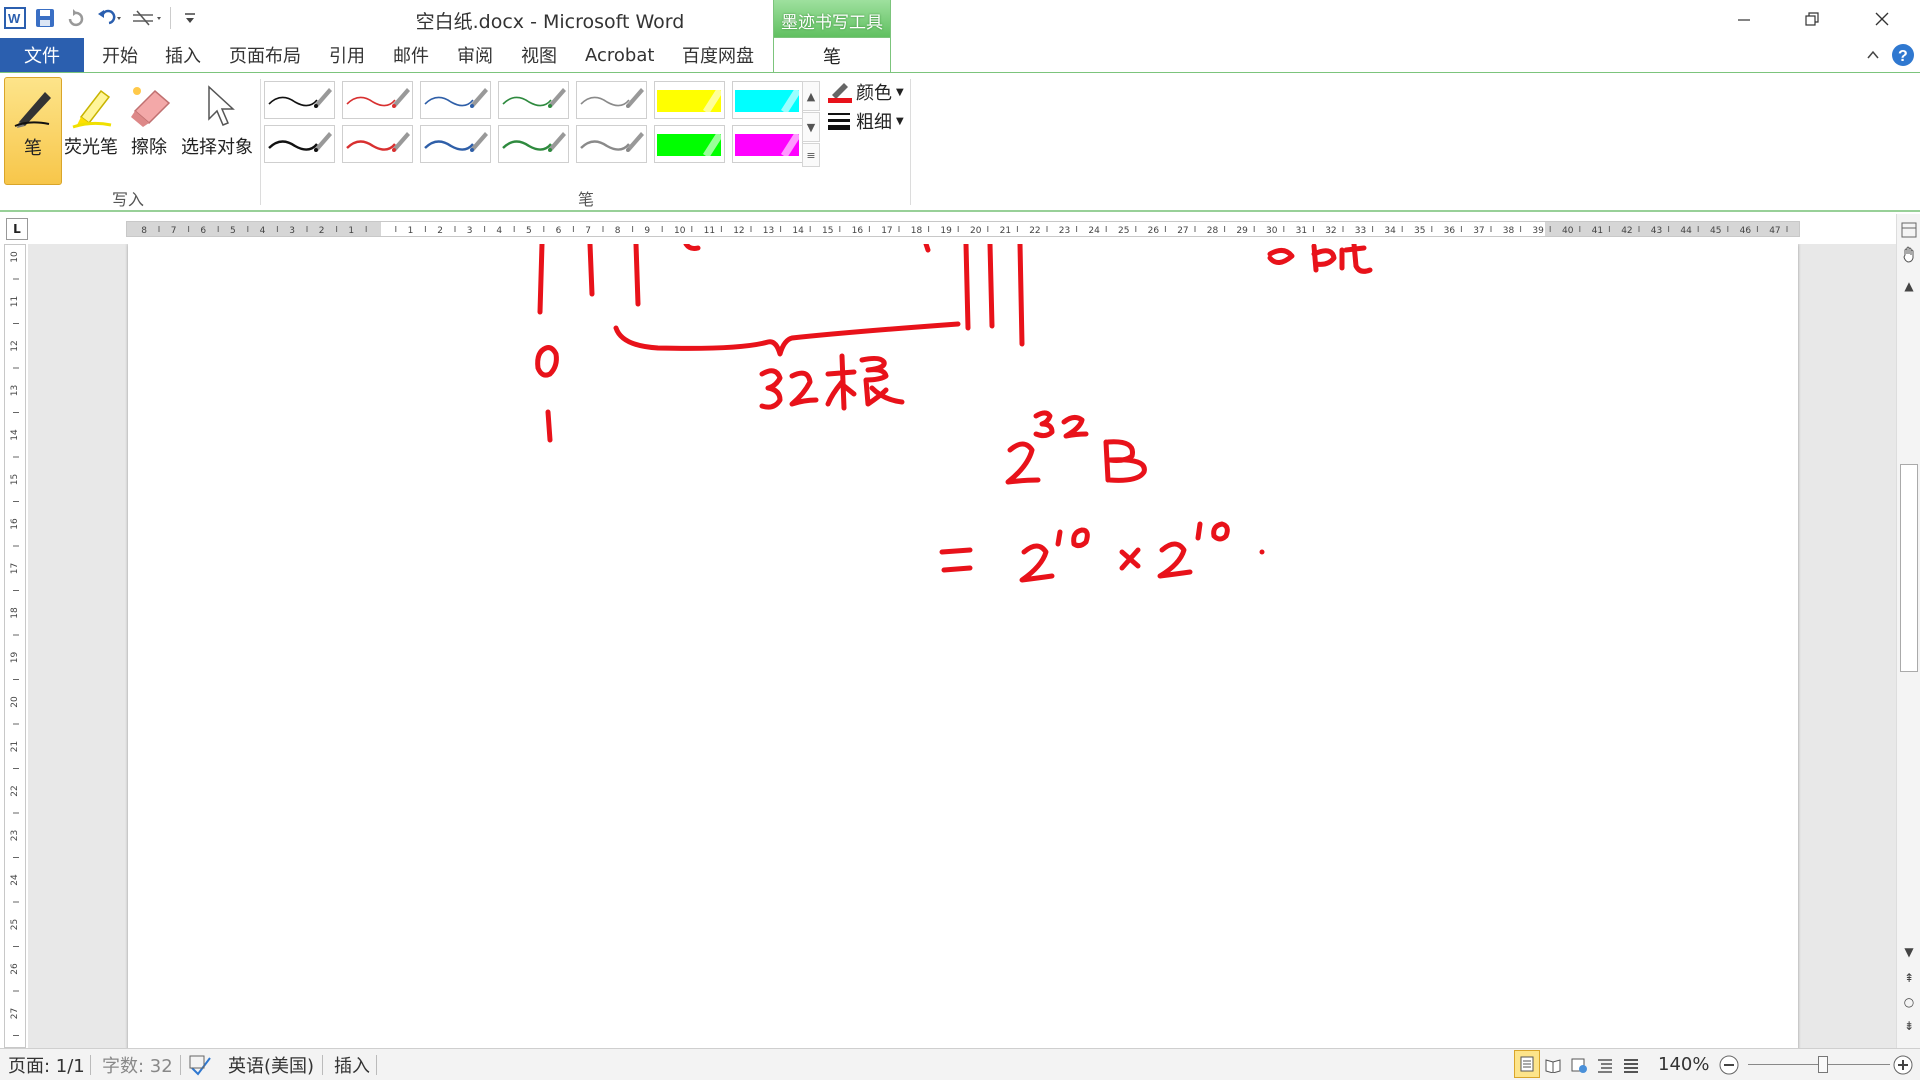 The height and width of the screenshot is (1080, 1920). Describe the element at coordinates (1823, 1064) in the screenshot. I see `zoom-slider-thumb` at that location.